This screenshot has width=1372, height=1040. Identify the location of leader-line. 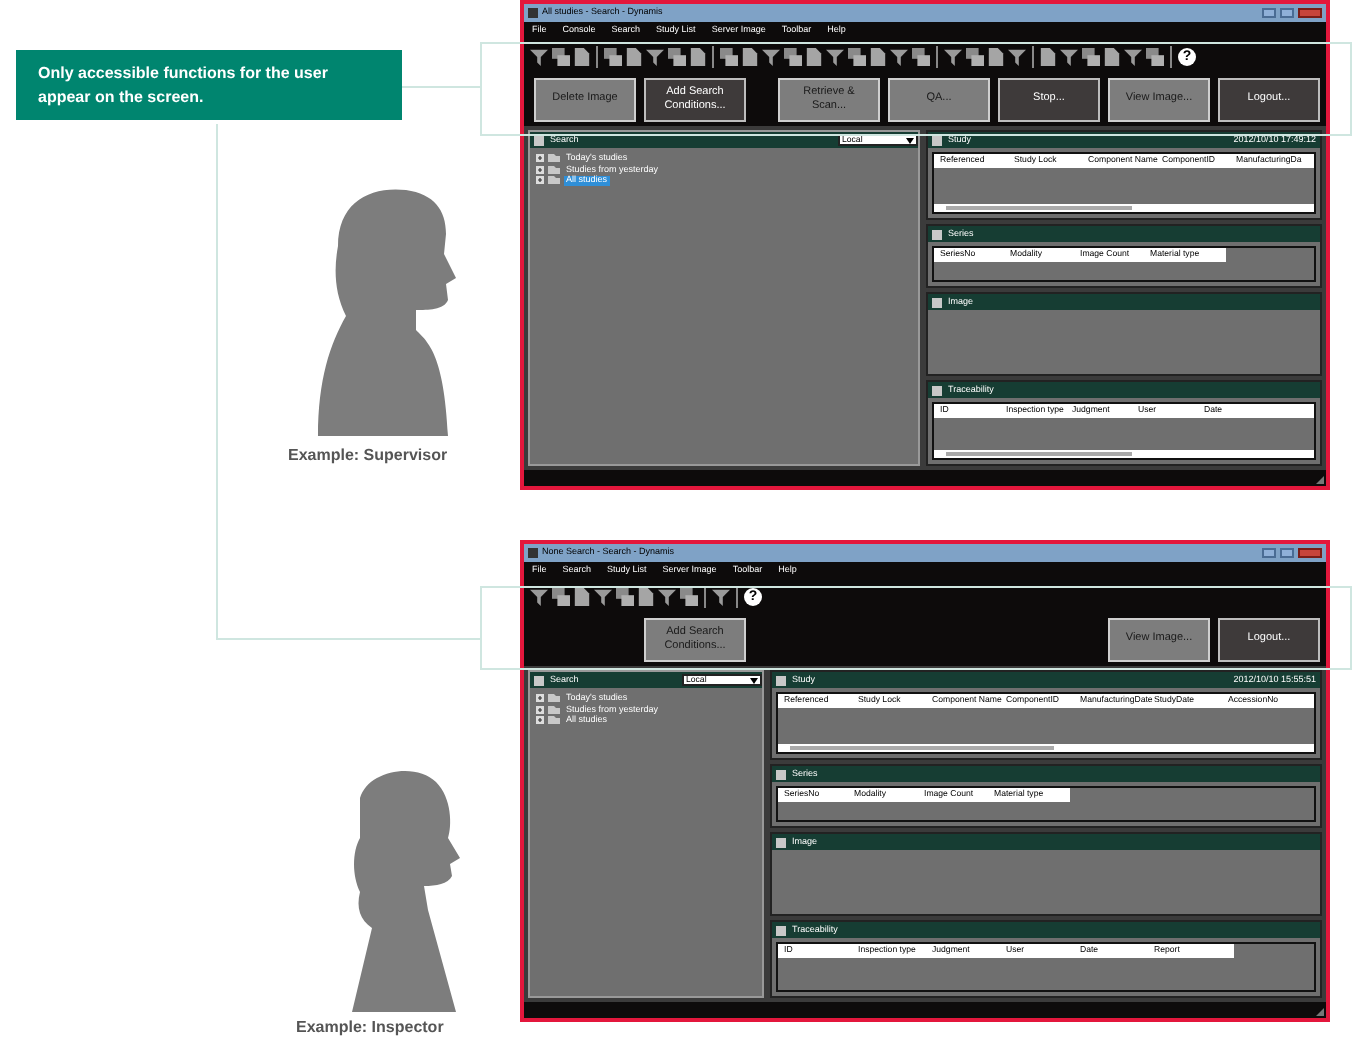
(441, 87).